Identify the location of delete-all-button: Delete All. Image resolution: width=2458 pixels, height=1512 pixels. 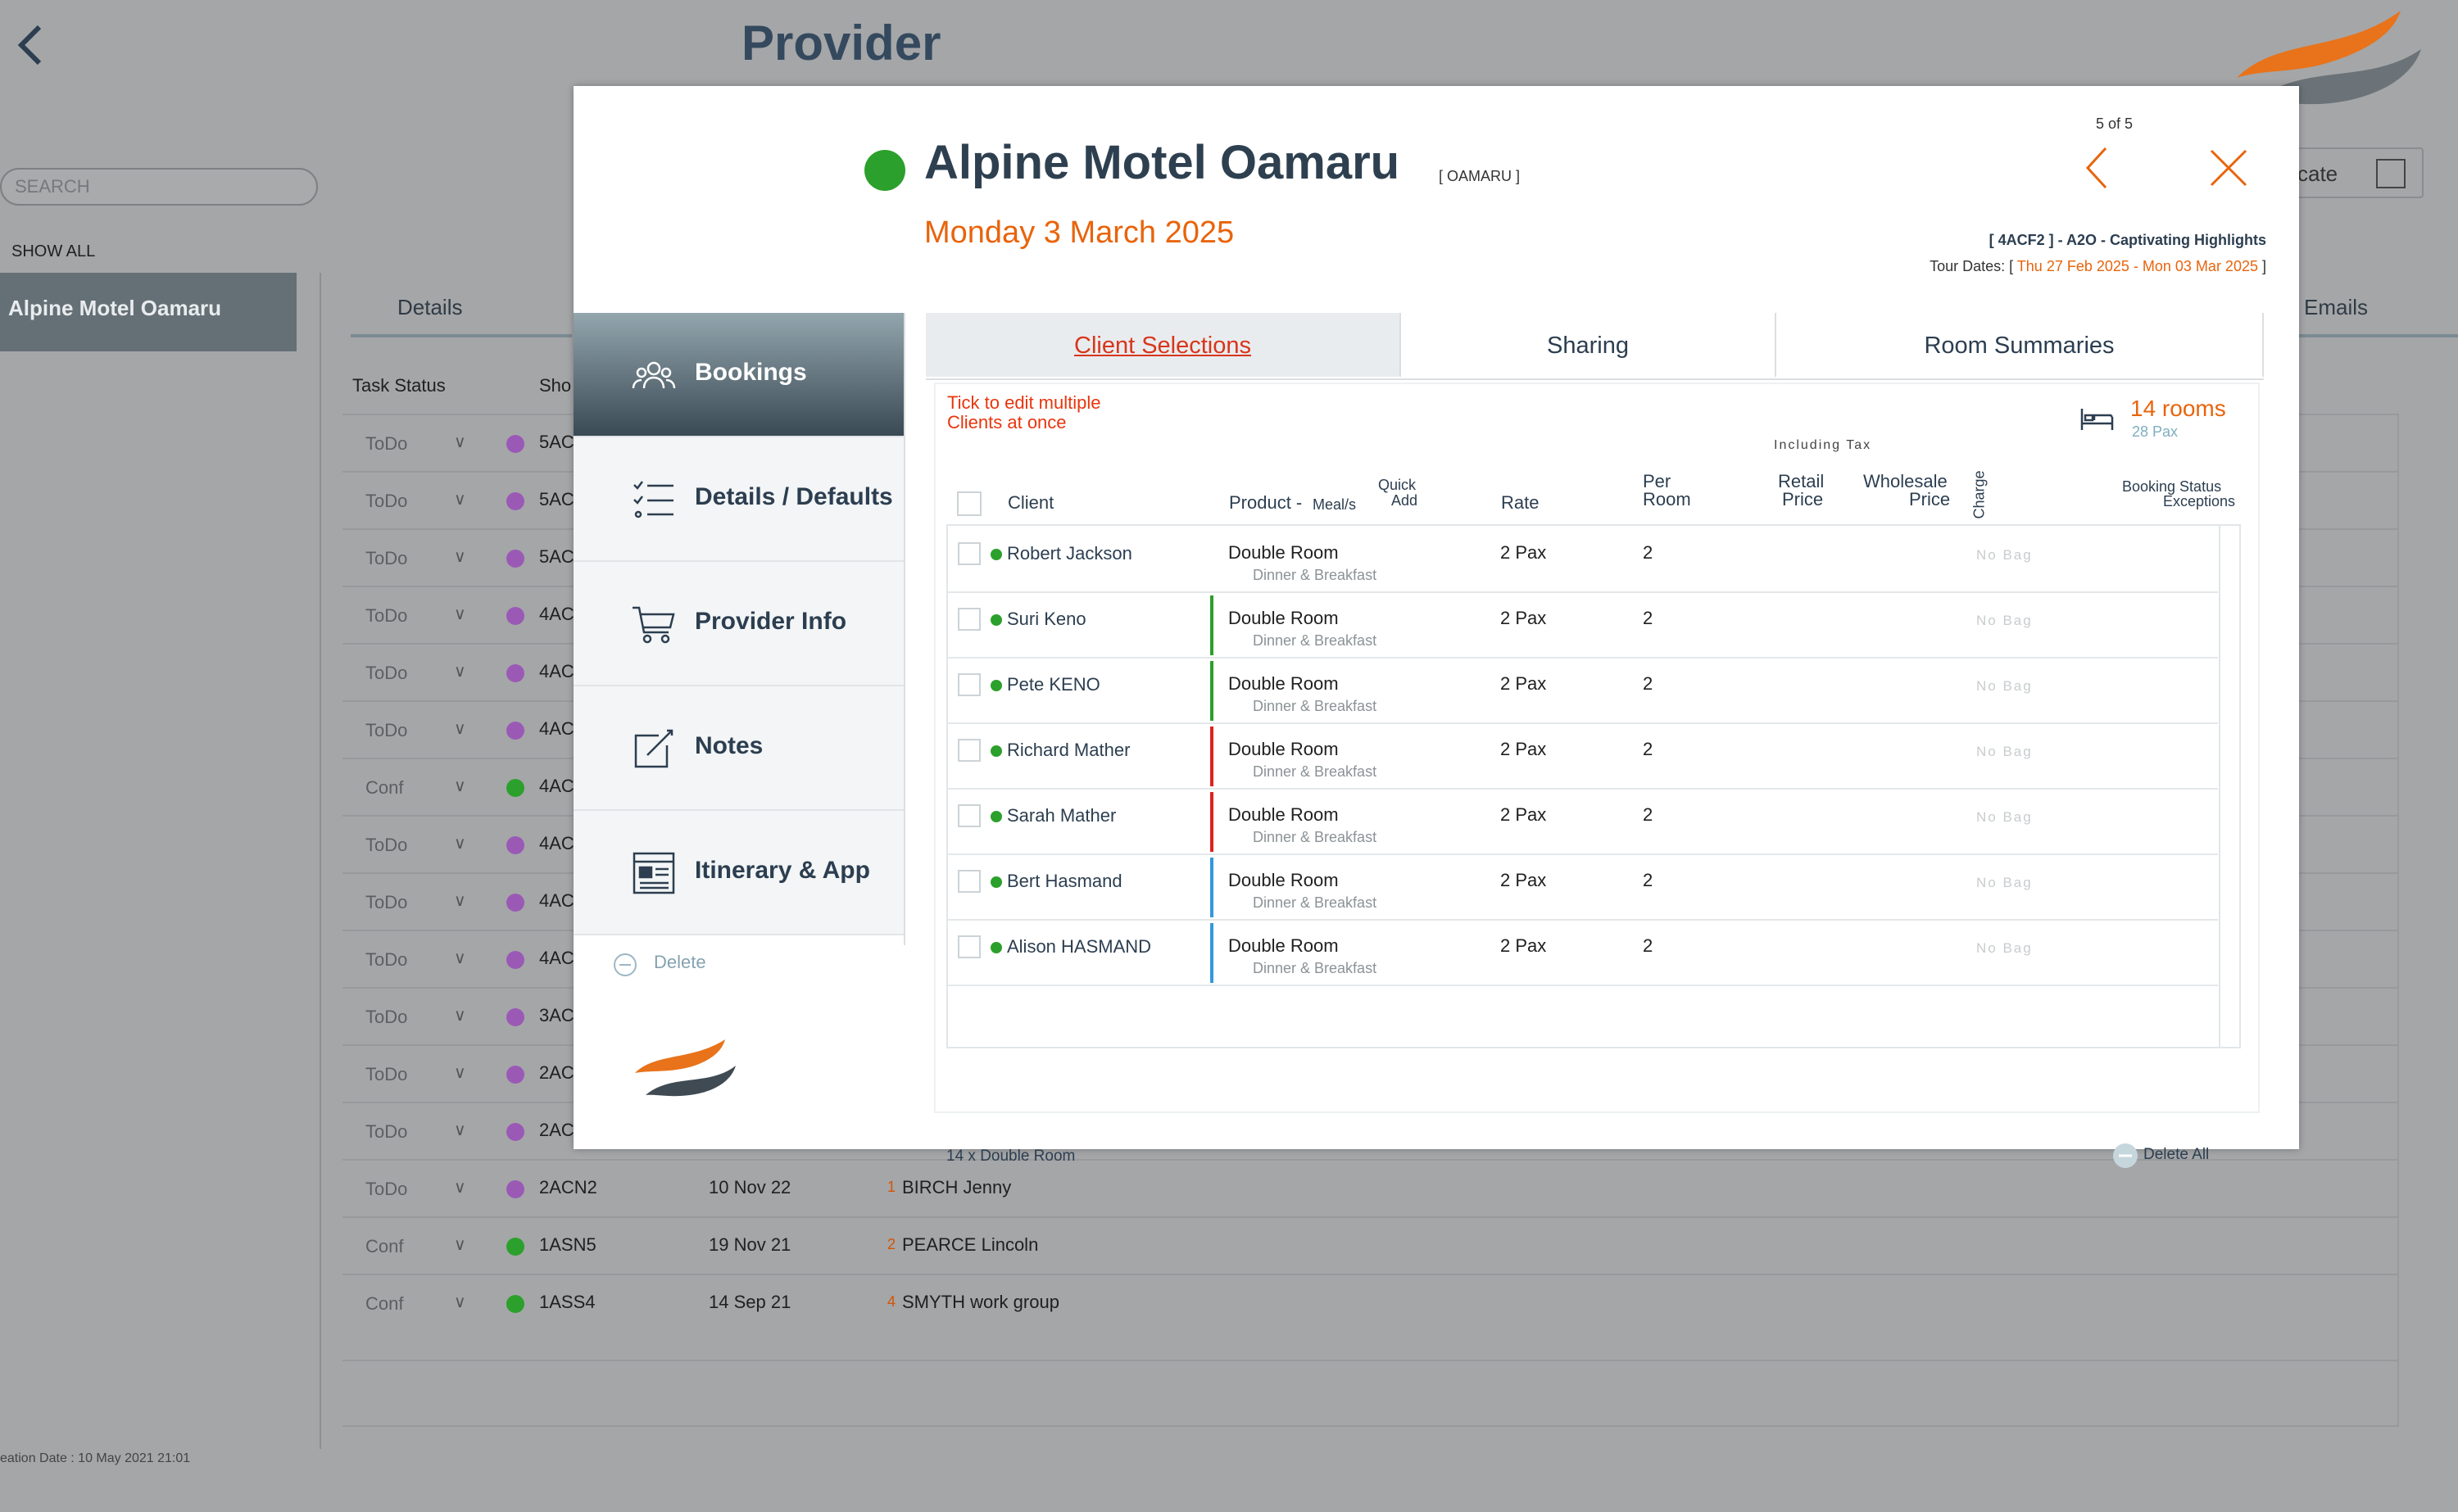
(2176, 1155).